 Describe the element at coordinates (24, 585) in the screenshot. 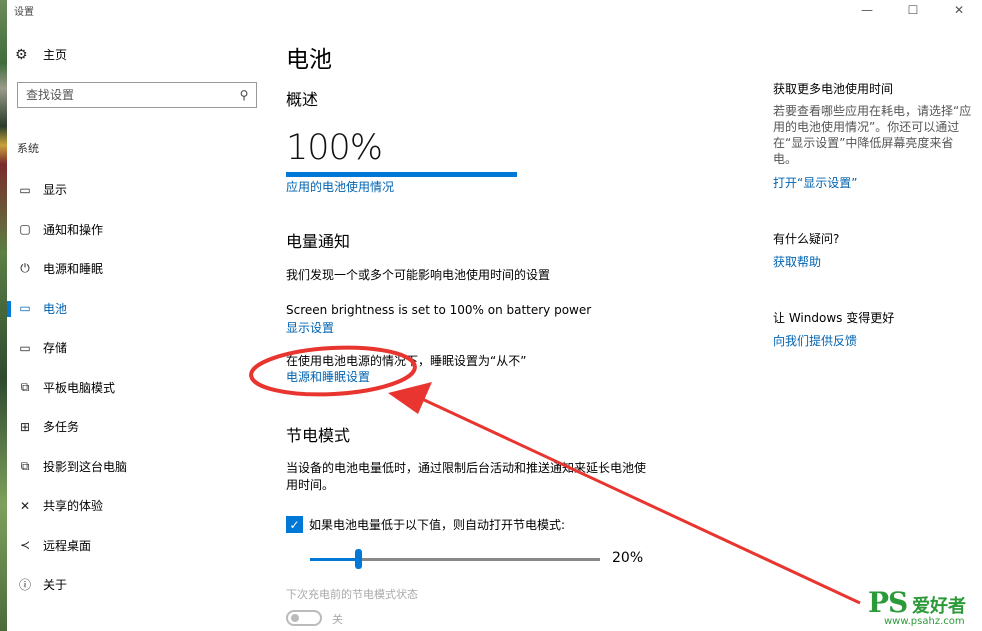

I see `info-icon: ⓘ` at that location.